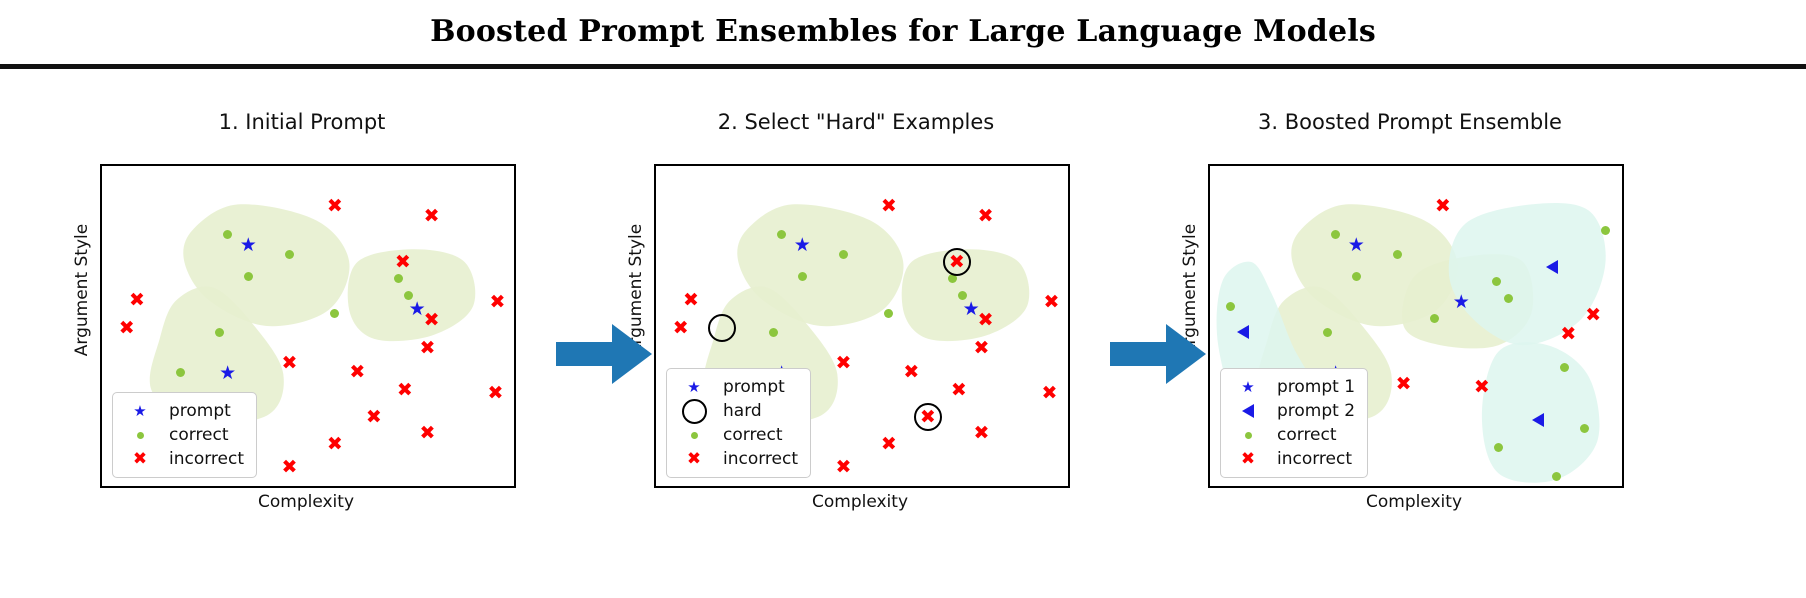 This screenshot has width=1806, height=598. I want to click on title-divider, so click(903, 66).